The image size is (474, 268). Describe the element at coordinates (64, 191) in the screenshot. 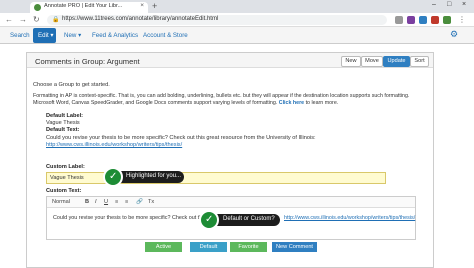

I see `custom-text-heading: Custom Text:` at that location.